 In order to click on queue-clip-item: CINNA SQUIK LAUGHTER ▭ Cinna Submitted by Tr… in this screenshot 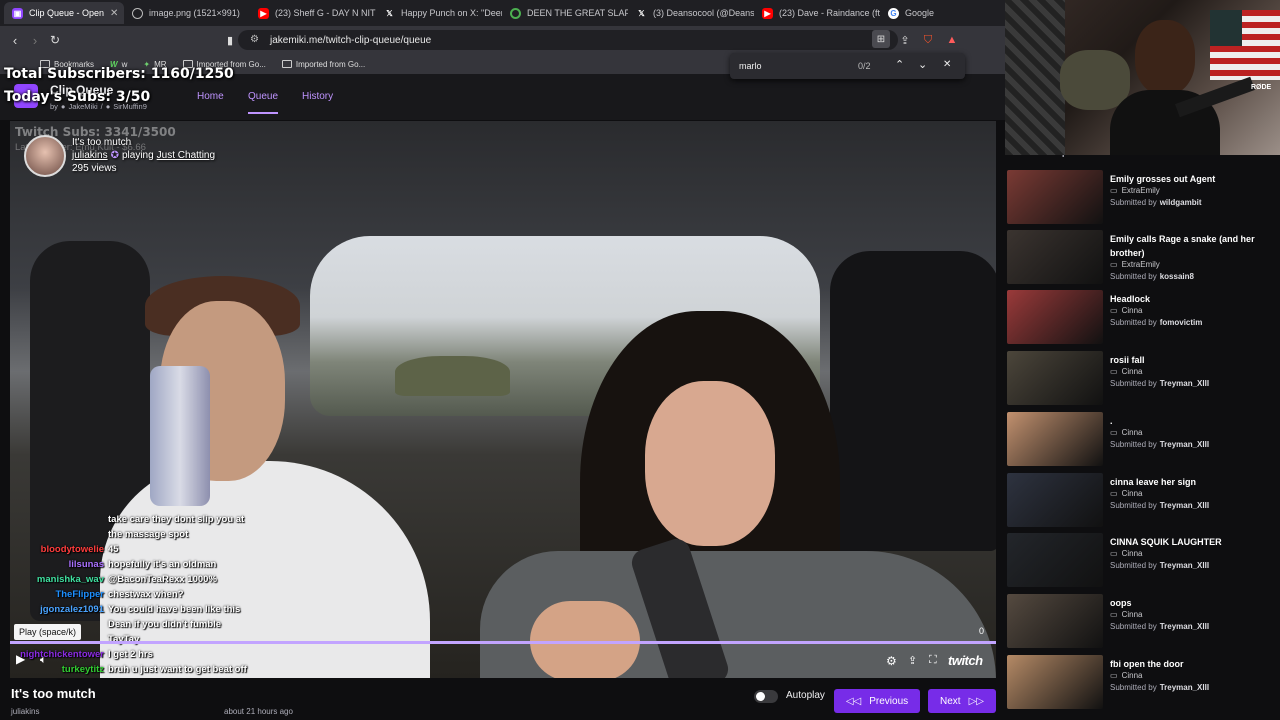, I will do `click(1142, 562)`.